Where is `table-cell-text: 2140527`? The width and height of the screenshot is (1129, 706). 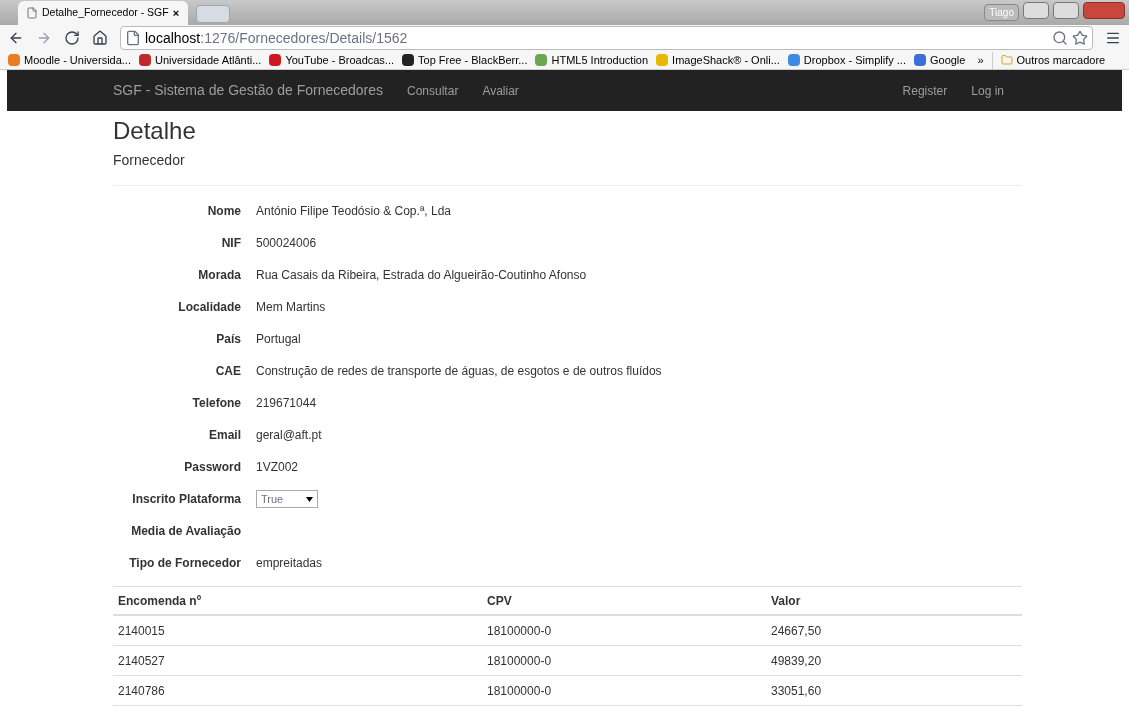
table-cell-text: 2140527 is located at coordinates (141, 661).